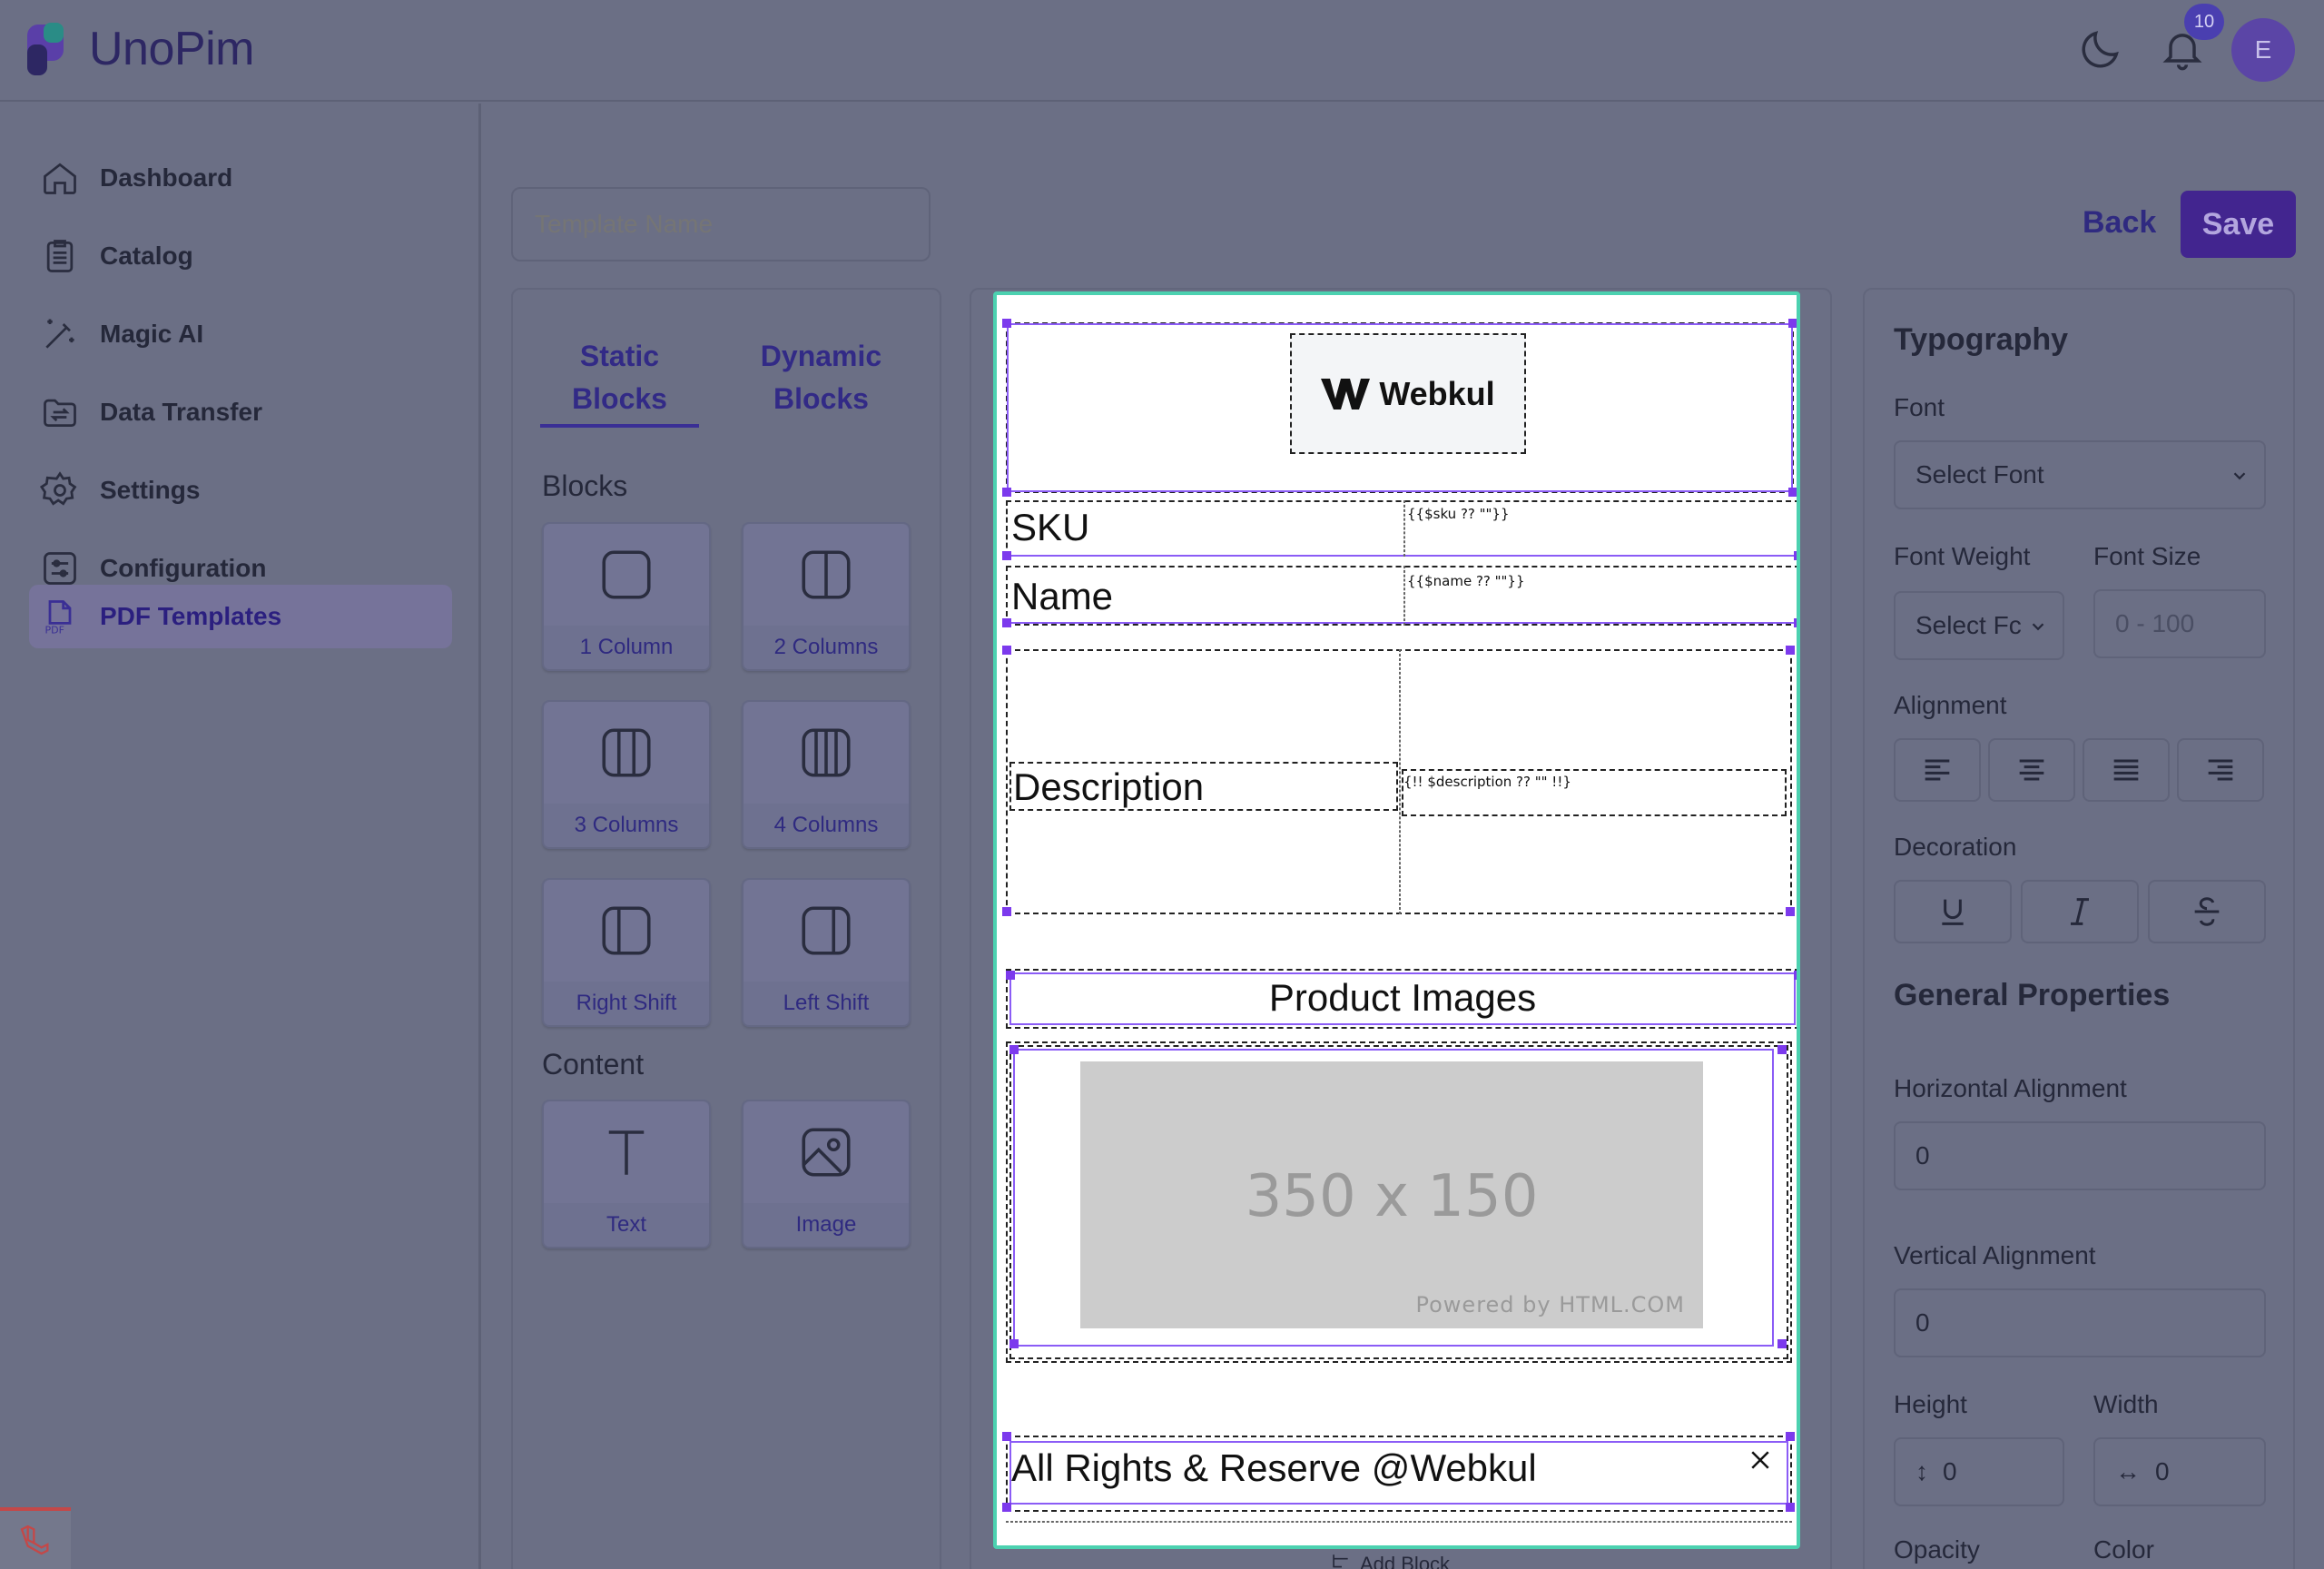 This screenshot has width=2324, height=1569. I want to click on sidebar-item-label: Data Transfer, so click(181, 412).